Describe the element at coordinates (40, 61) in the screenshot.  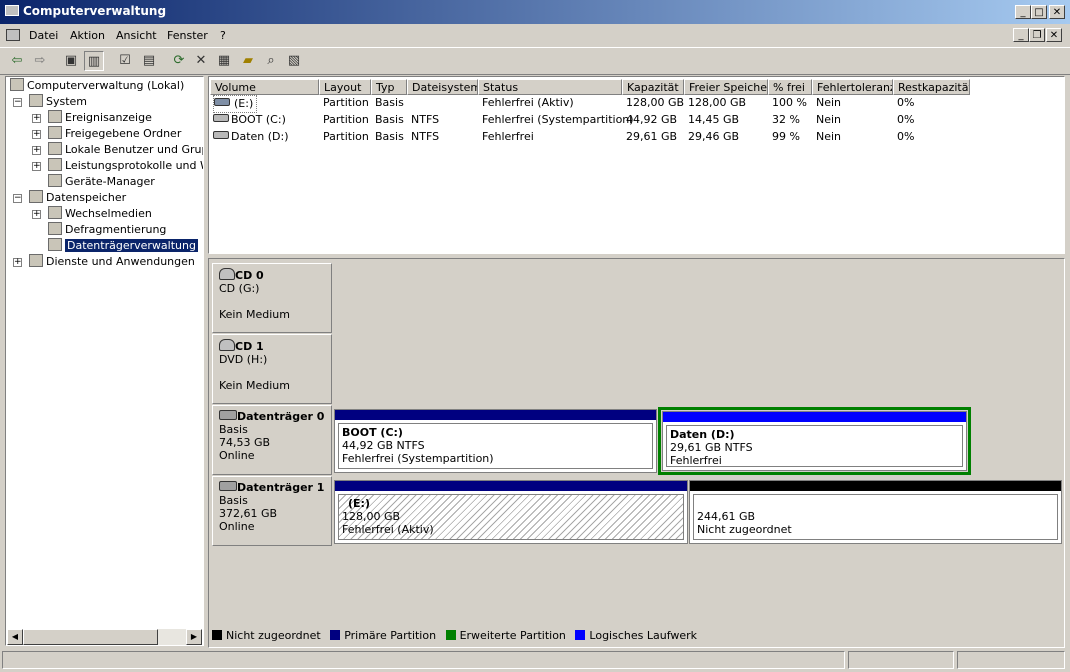
I see `forward-arrow-icon: ⇨` at that location.